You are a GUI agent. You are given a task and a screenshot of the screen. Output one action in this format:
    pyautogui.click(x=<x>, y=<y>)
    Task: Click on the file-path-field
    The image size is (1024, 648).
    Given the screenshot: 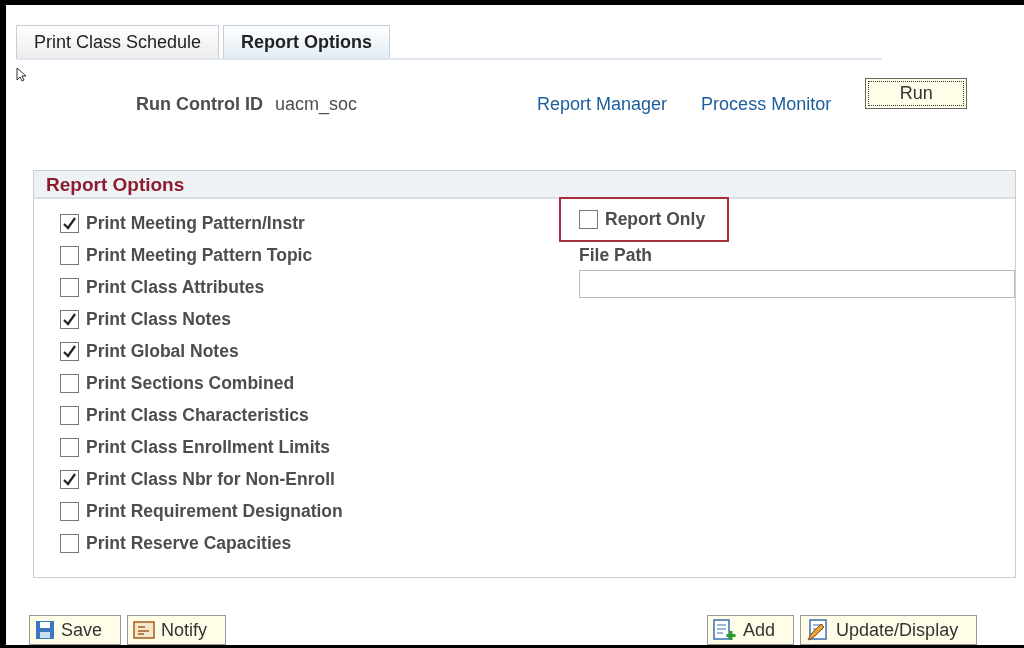 What is the action you would take?
    pyautogui.click(x=797, y=284)
    